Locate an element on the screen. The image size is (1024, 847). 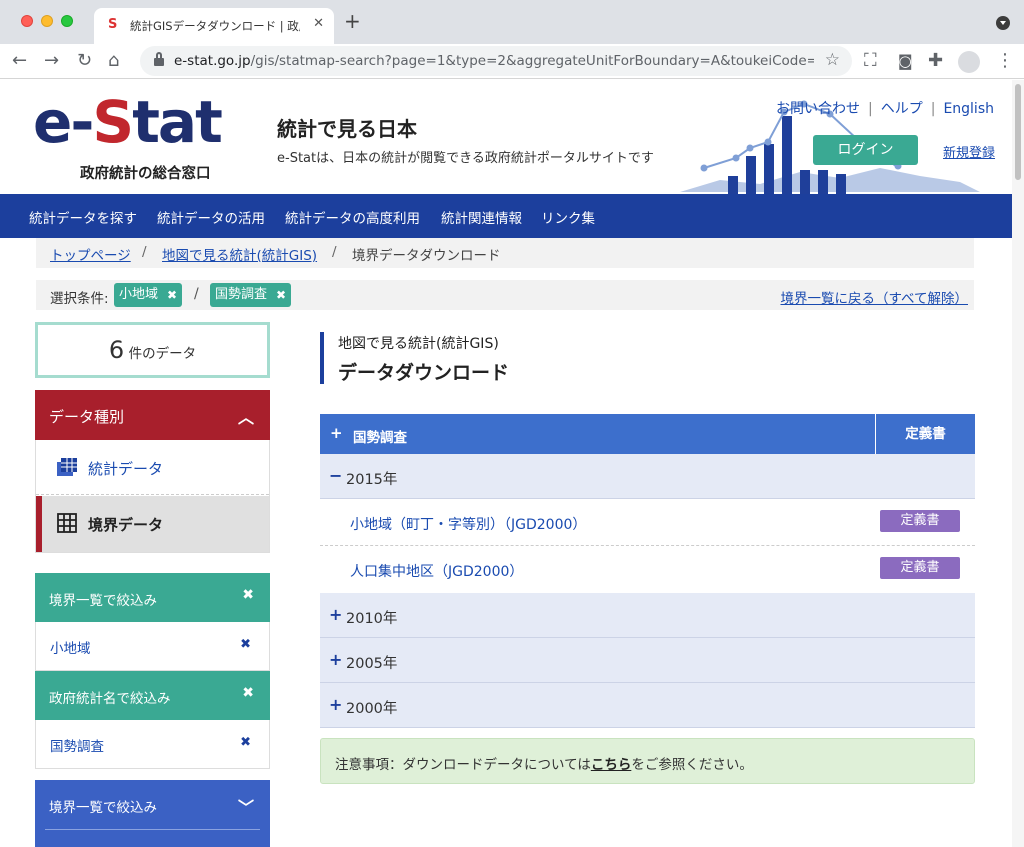
main-navigation: 統計データを探す 統計データの活用 統計データの高度利用 統計関連情報 リンク集 is located at coordinates (506, 216).